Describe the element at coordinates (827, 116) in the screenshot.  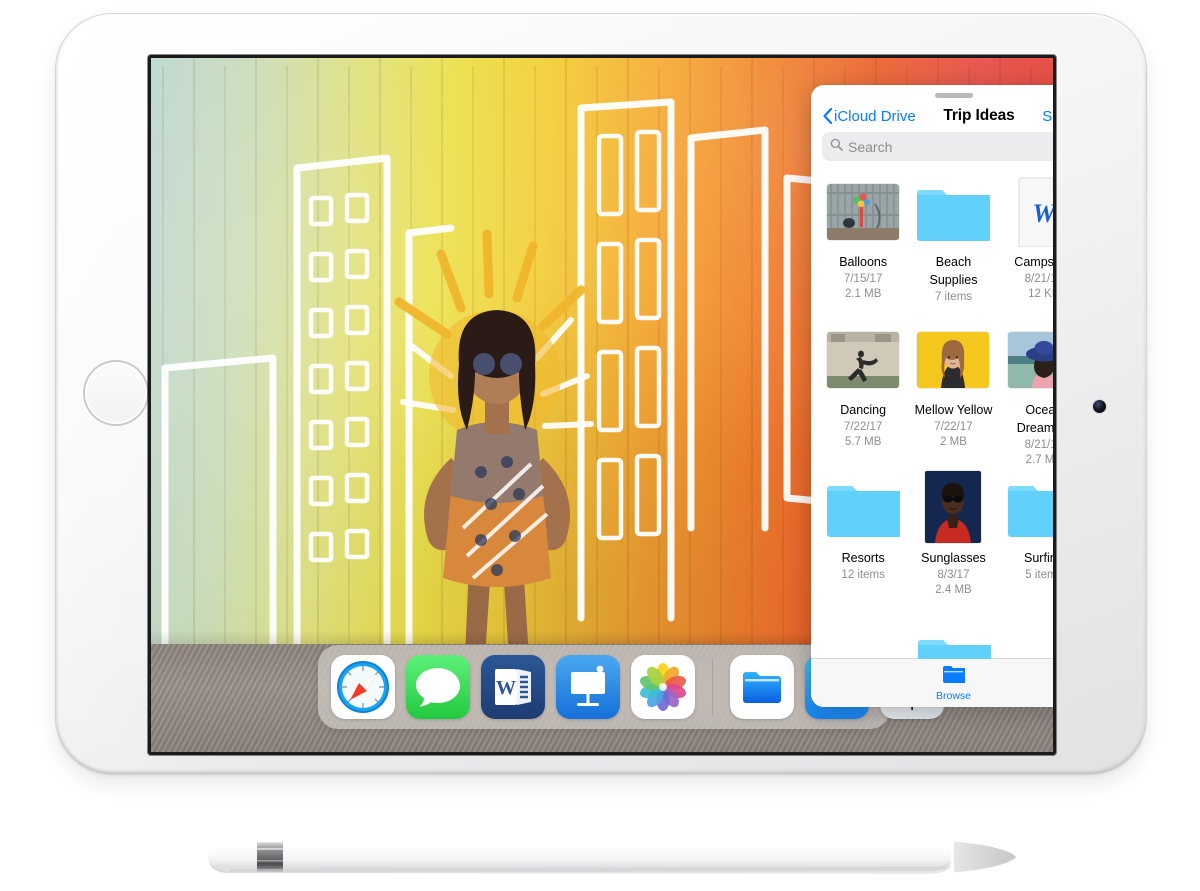
I see `chevron-left-icon` at that location.